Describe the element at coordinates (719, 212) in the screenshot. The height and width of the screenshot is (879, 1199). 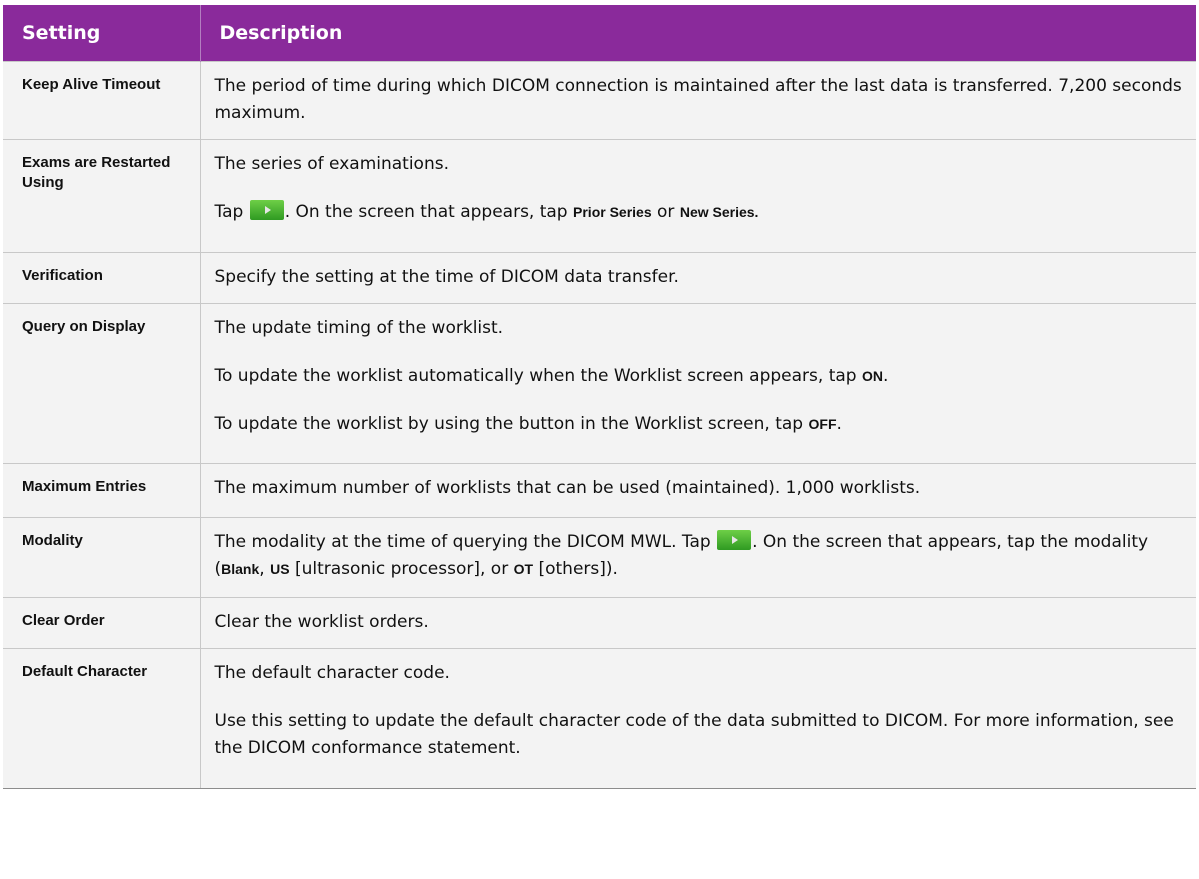
I see `option-new-series: New Series.` at that location.